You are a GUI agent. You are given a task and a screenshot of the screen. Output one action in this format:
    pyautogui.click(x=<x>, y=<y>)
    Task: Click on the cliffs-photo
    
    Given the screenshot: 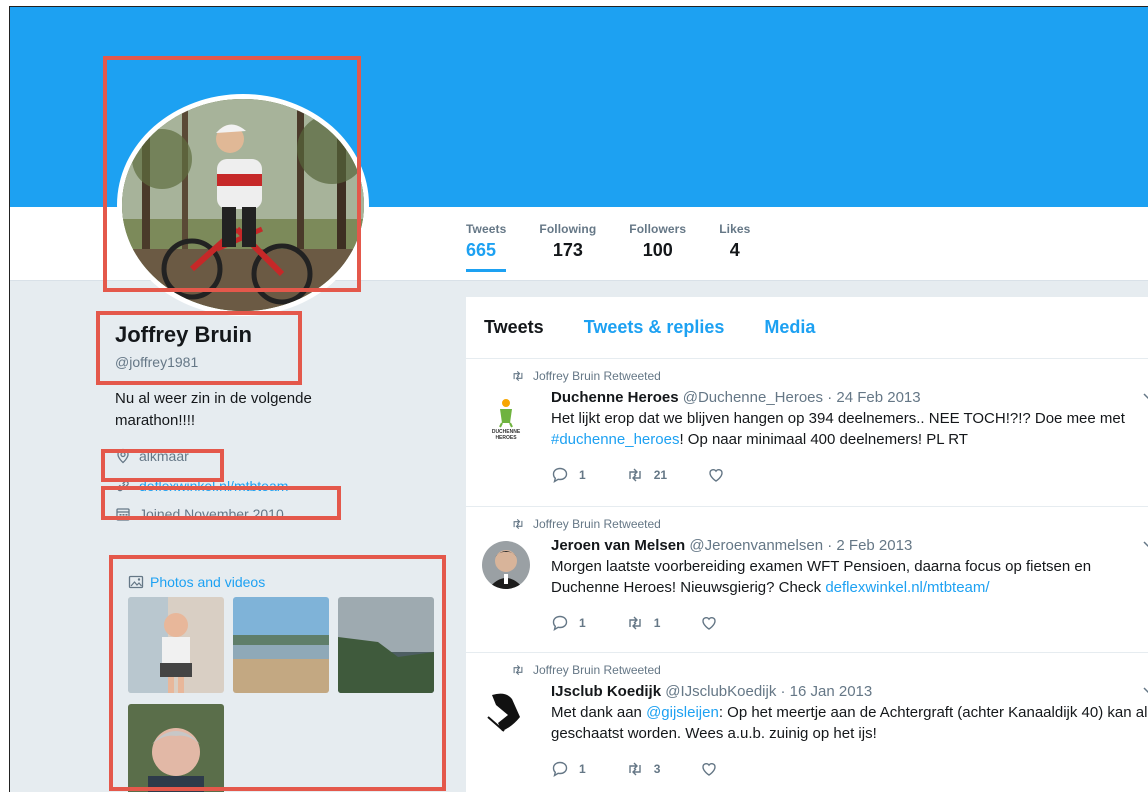 What is the action you would take?
    pyautogui.click(x=386, y=645)
    